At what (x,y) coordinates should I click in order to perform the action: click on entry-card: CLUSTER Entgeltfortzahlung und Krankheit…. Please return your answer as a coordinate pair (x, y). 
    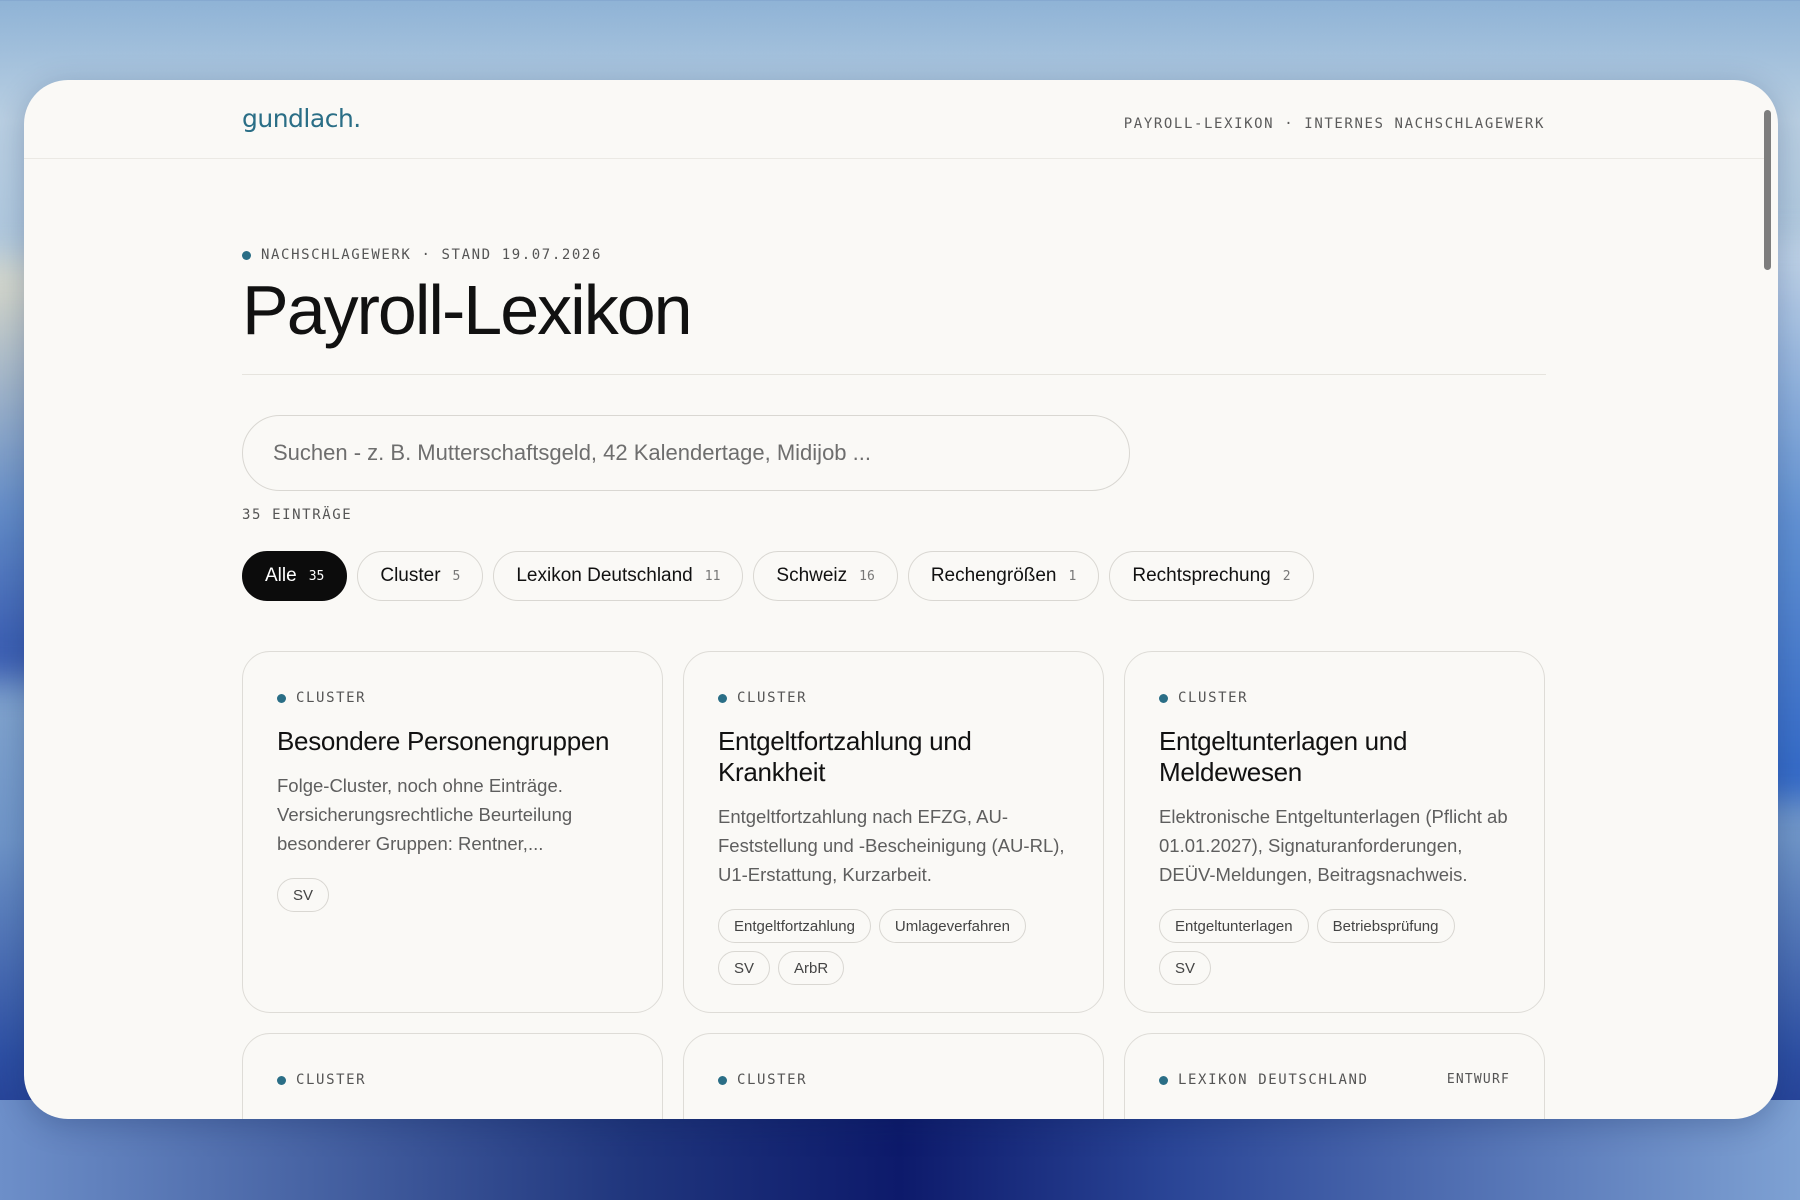
    Looking at the image, I should click on (893, 832).